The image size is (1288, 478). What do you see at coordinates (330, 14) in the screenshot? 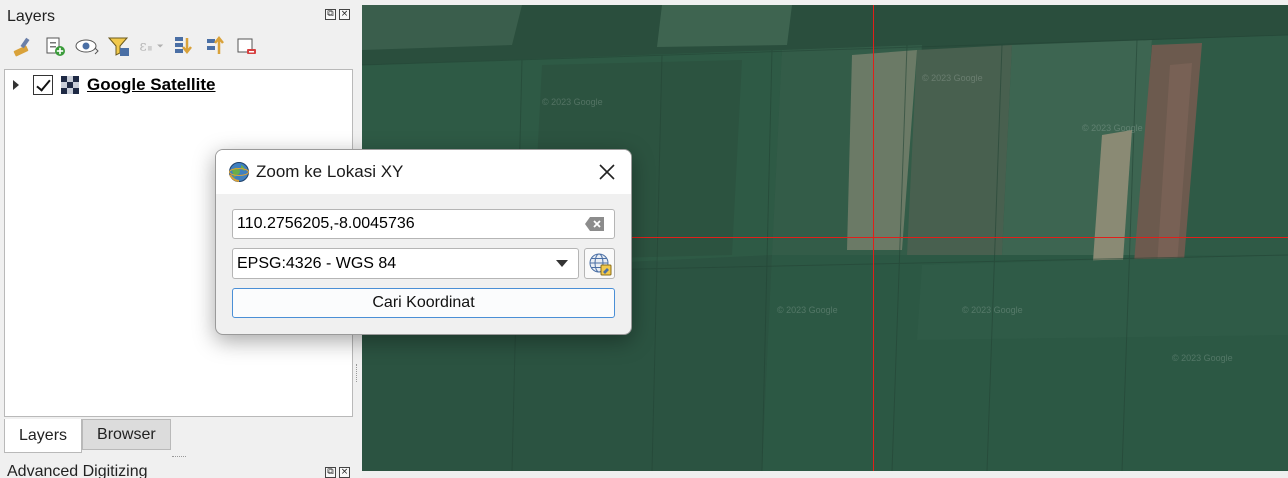
I see `float-panel-button: ⧉` at bounding box center [330, 14].